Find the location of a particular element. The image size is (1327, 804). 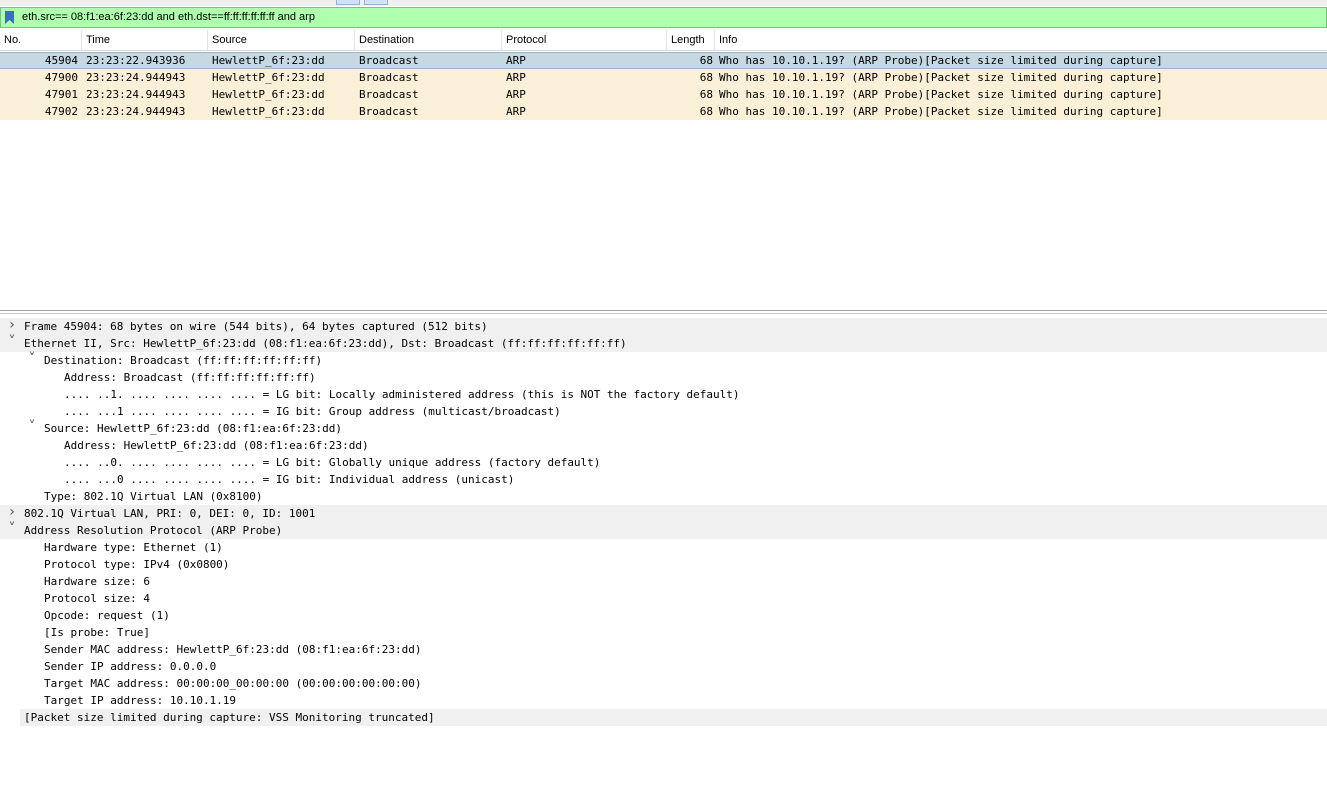

cell-time: 23:23:22.943936 is located at coordinates (136, 60).